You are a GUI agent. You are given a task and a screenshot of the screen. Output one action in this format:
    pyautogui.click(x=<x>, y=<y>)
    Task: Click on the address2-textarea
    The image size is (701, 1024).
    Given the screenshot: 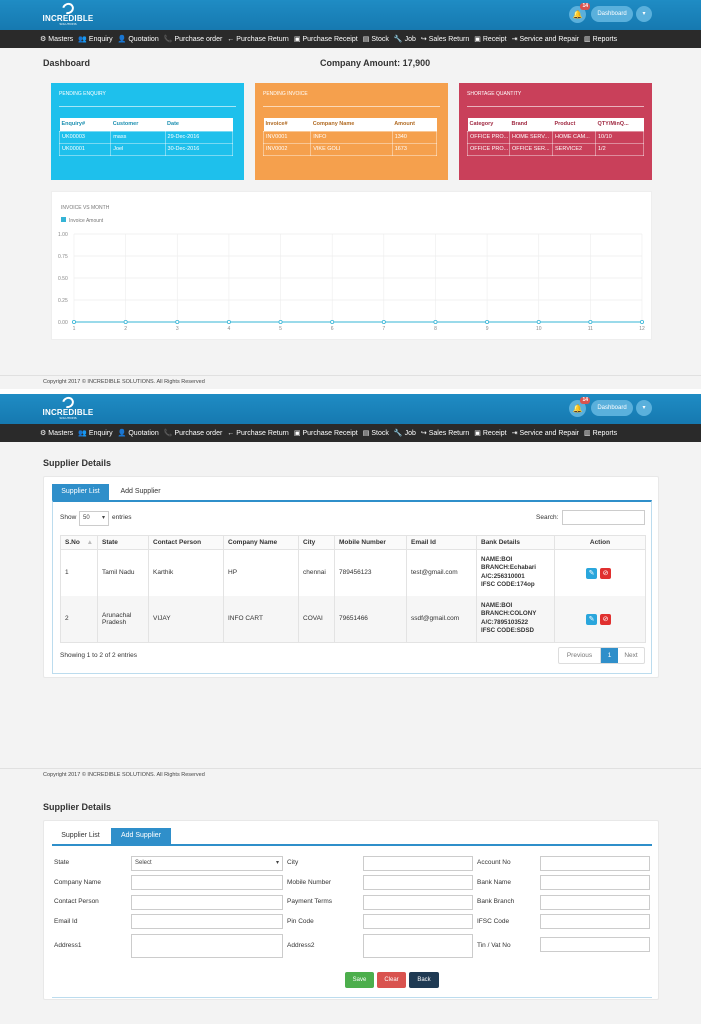 What is the action you would take?
    pyautogui.click(x=418, y=946)
    